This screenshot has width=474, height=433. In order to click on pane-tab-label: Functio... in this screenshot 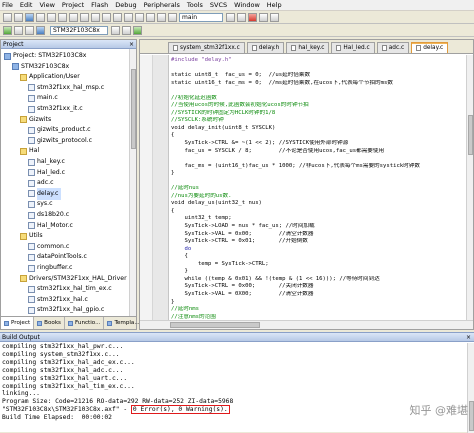, I will do `click(87, 323)`.